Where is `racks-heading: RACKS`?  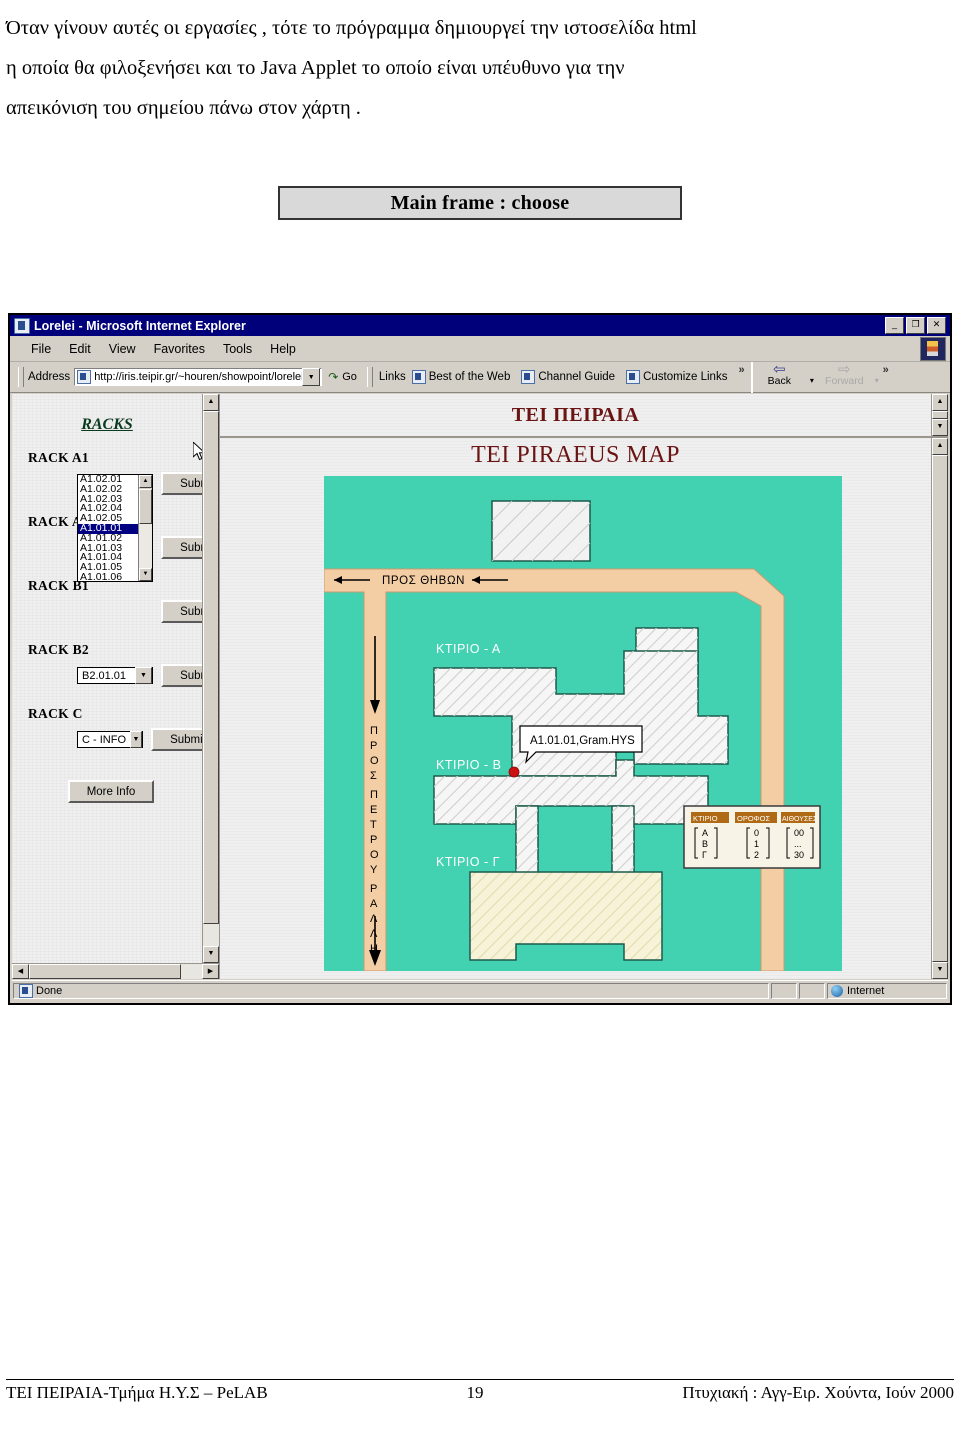
racks-heading: RACKS is located at coordinates (107, 424).